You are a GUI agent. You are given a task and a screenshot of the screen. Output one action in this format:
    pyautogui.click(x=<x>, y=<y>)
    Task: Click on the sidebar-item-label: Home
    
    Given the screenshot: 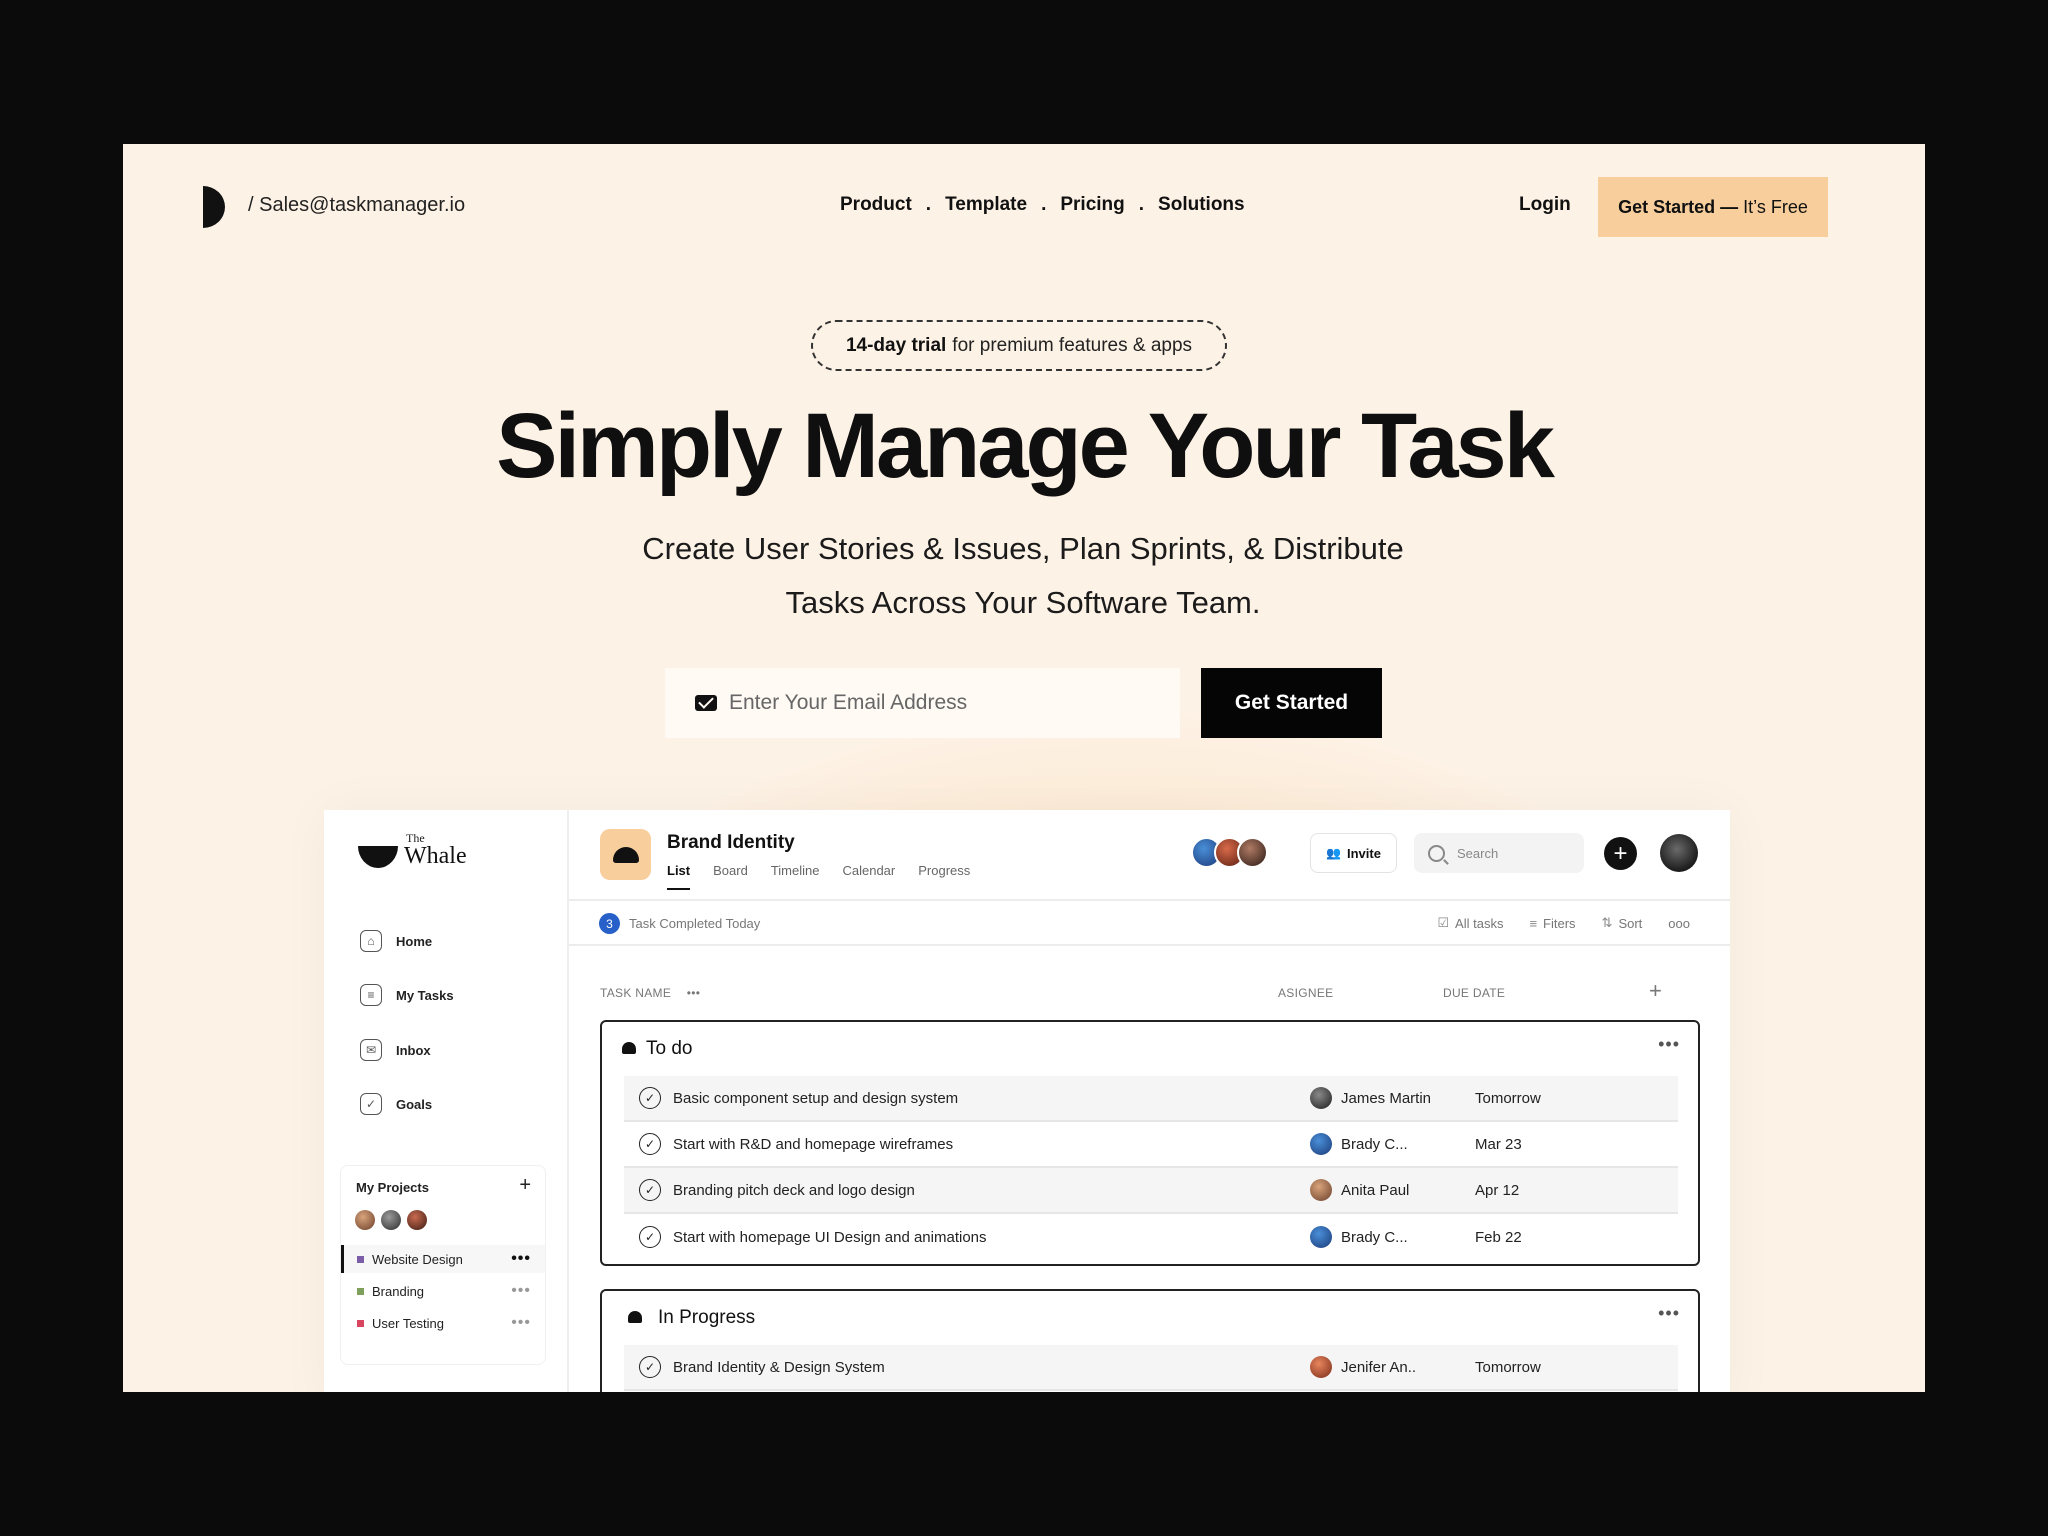 What is the action you would take?
    pyautogui.click(x=414, y=941)
    